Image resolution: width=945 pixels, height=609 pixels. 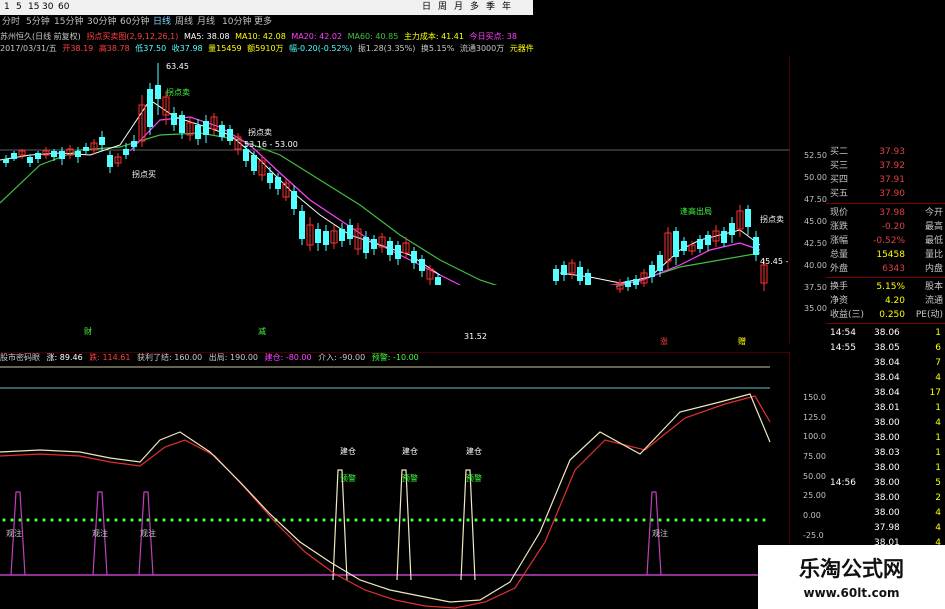 What do you see at coordinates (474, 7) in the screenshot?
I see `toolbar-btn-multi: 多` at bounding box center [474, 7].